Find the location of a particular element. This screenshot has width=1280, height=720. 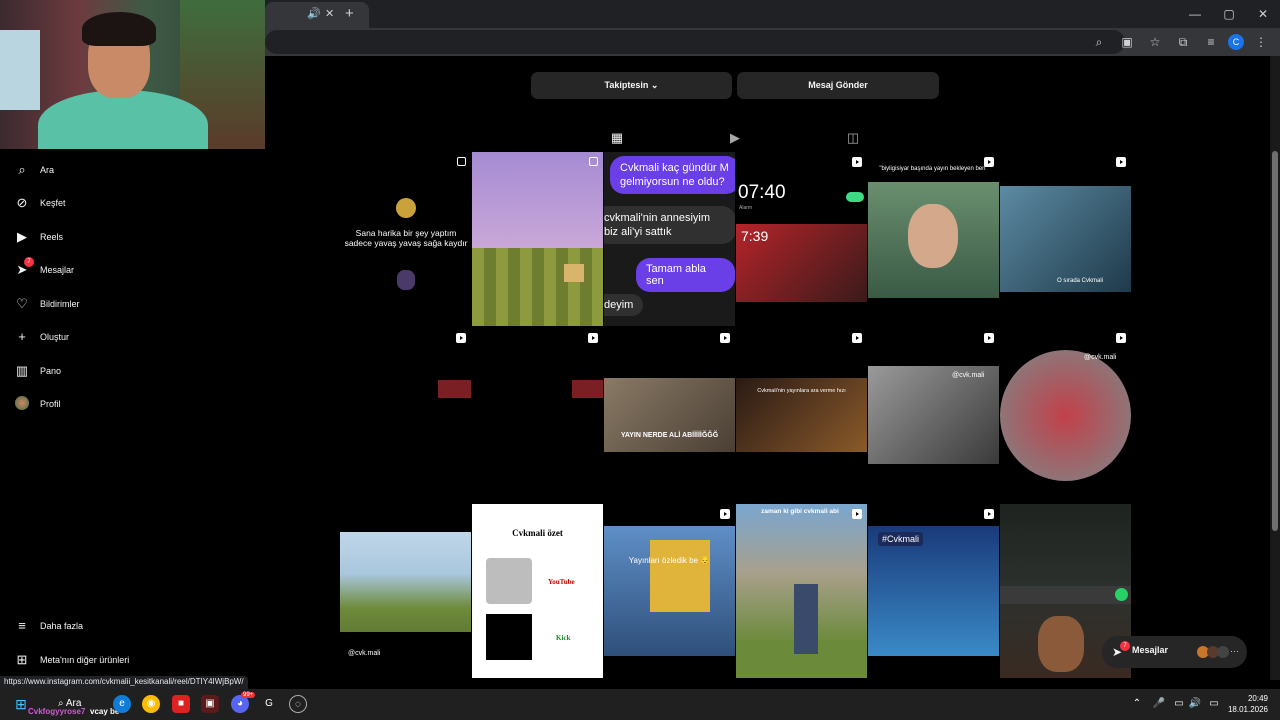

grid-post: YAYIN NERDE ALİ ABİİİİİĞĞĞ is located at coordinates (669, 415).